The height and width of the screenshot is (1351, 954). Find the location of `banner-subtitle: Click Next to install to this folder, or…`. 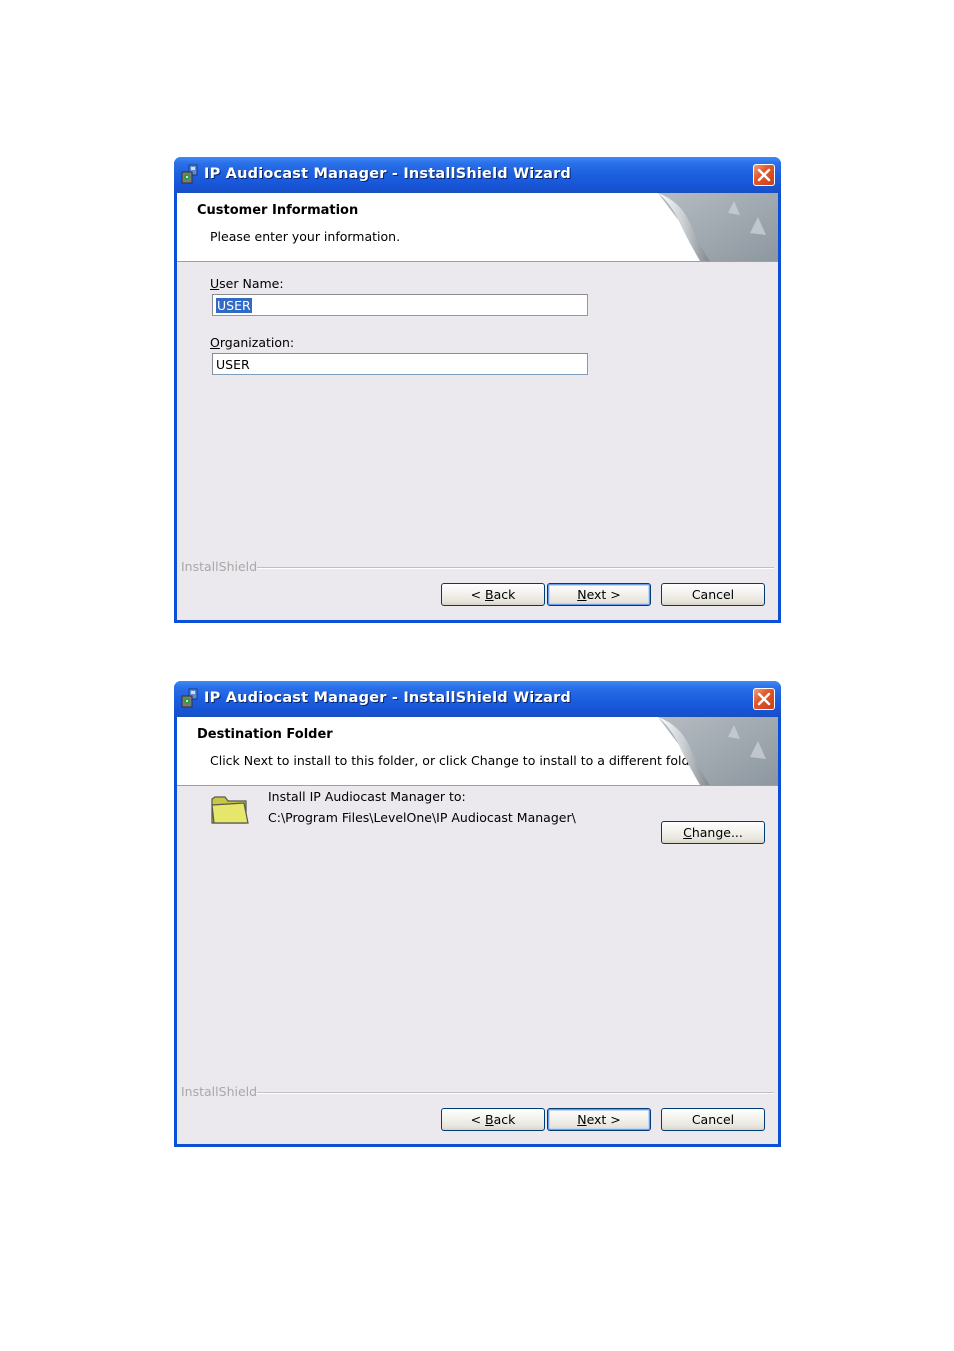

banner-subtitle: Click Next to install to this folder, or… is located at coordinates (458, 760).